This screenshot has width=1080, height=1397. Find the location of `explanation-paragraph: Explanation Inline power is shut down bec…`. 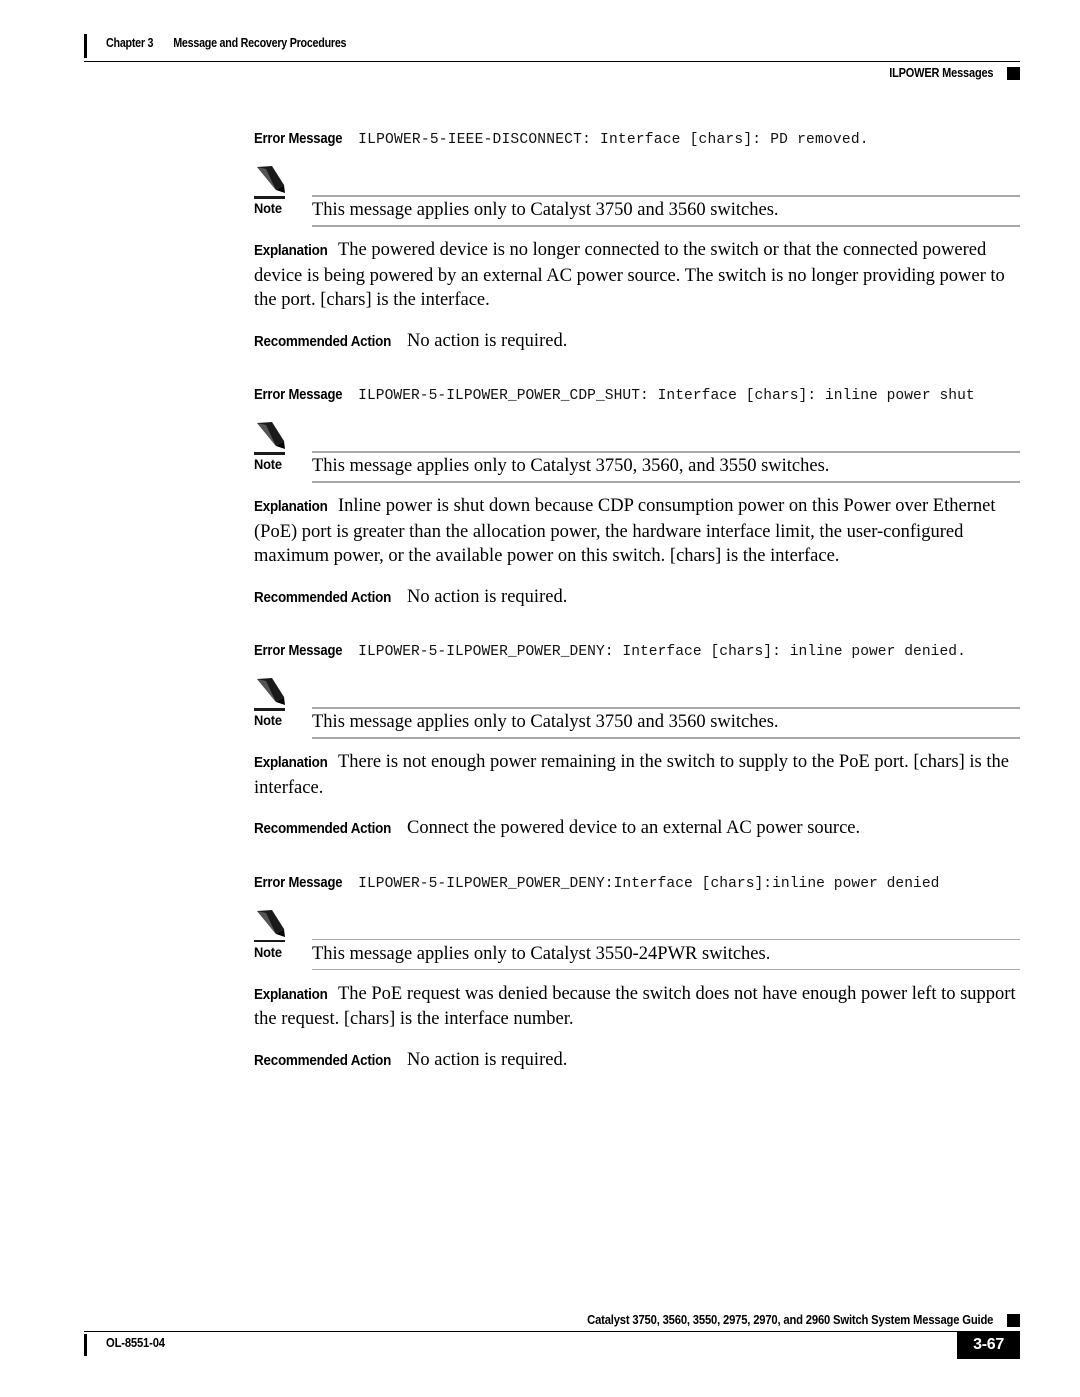

explanation-paragraph: Explanation Inline power is shut down bec… is located at coordinates (637, 531).